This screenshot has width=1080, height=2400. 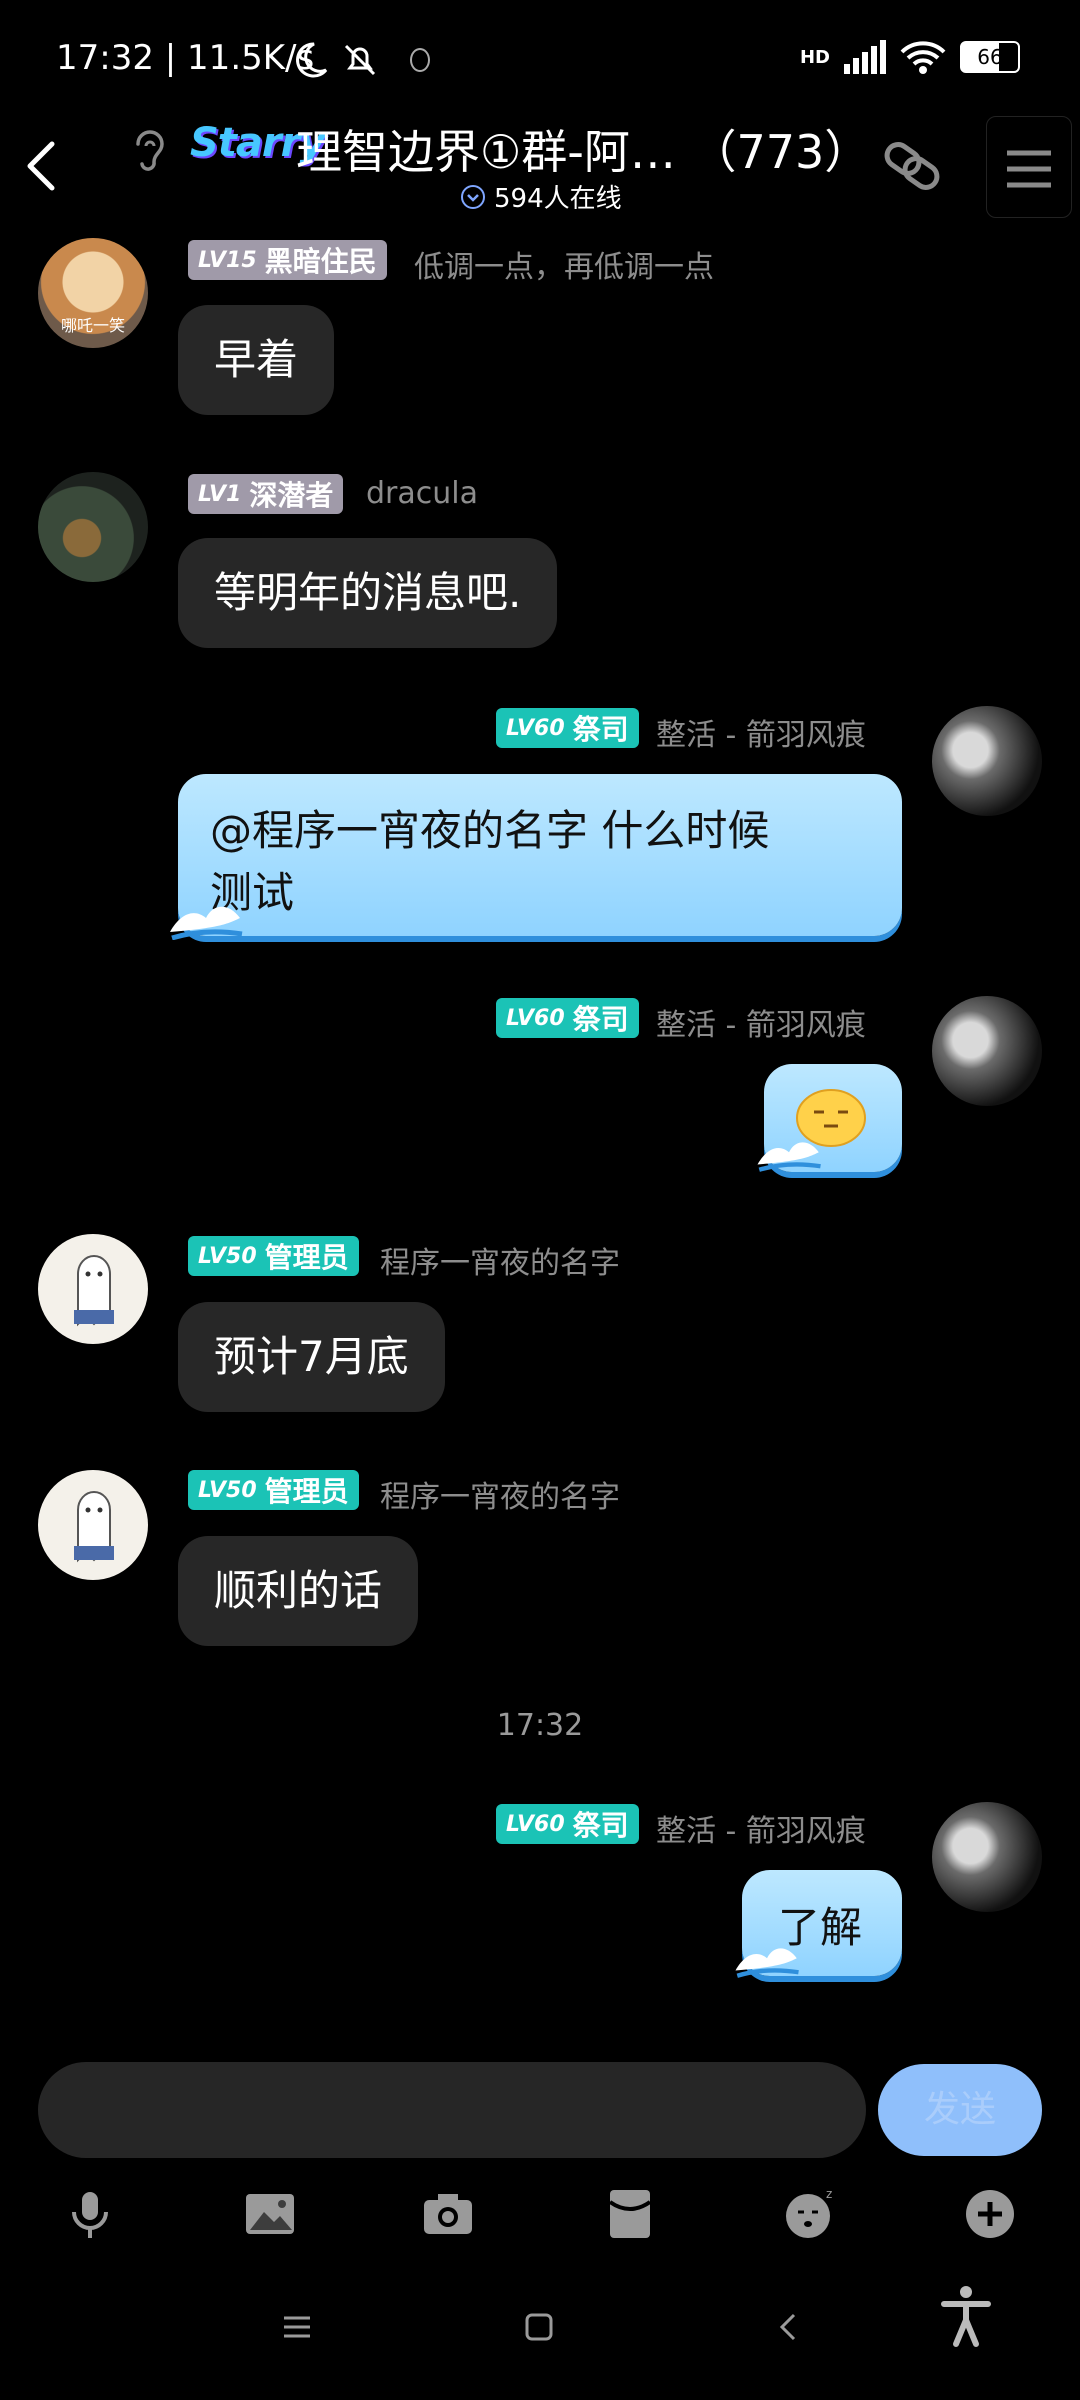 What do you see at coordinates (540, 60) in the screenshot?
I see `status-bar: 17:32 | 11.5K/s HD 66` at bounding box center [540, 60].